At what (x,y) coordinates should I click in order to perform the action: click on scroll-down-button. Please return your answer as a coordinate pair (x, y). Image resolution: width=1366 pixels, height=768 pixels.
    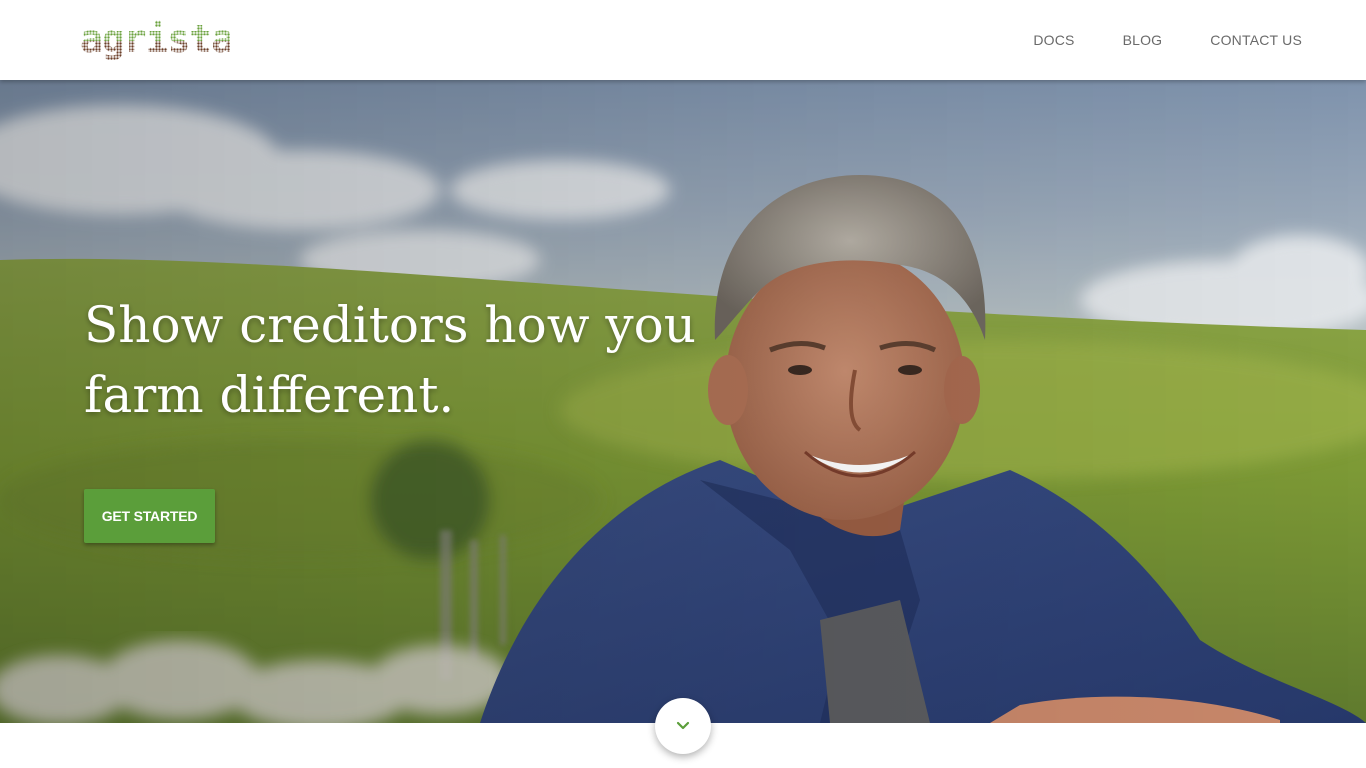
    Looking at the image, I should click on (683, 726).